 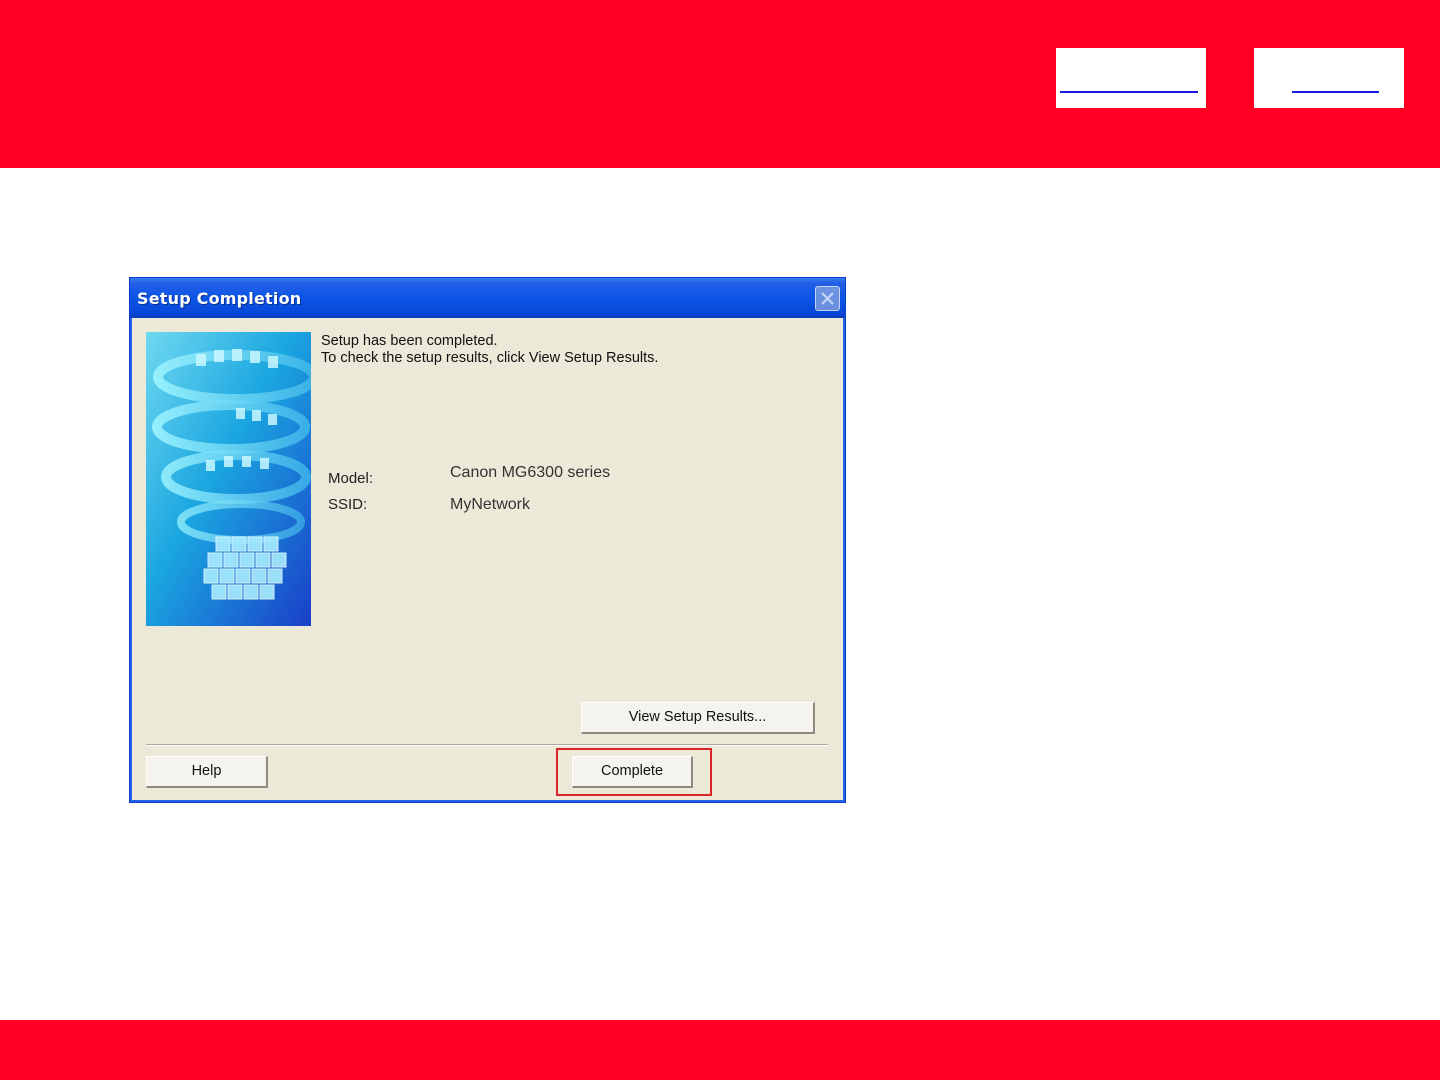 What do you see at coordinates (207, 772) in the screenshot?
I see `help-button: Help` at bounding box center [207, 772].